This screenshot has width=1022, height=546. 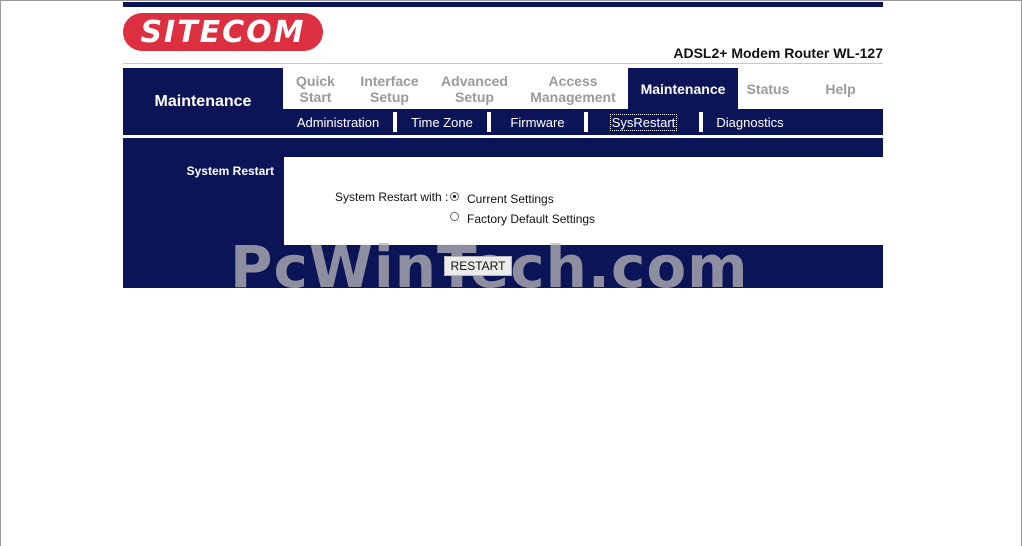 What do you see at coordinates (531, 219) in the screenshot?
I see `factory-default-label: Factory Default Settings` at bounding box center [531, 219].